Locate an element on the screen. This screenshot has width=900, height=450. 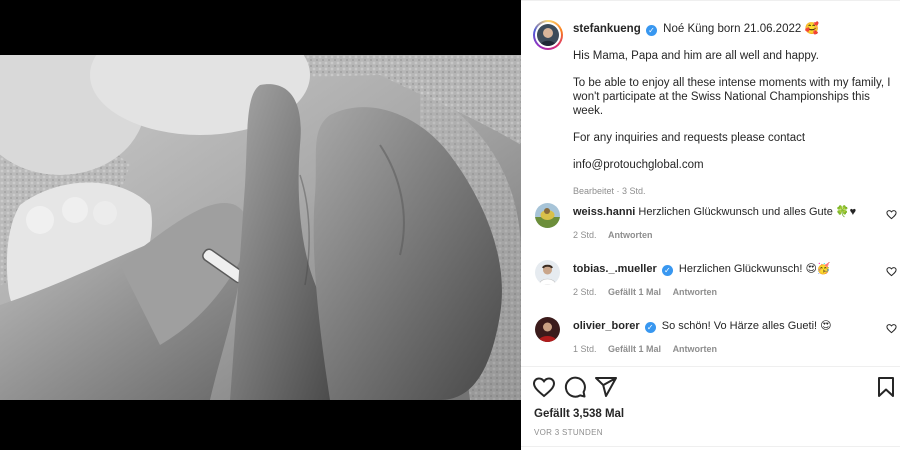
author-username: stefankueng is located at coordinates (607, 29).